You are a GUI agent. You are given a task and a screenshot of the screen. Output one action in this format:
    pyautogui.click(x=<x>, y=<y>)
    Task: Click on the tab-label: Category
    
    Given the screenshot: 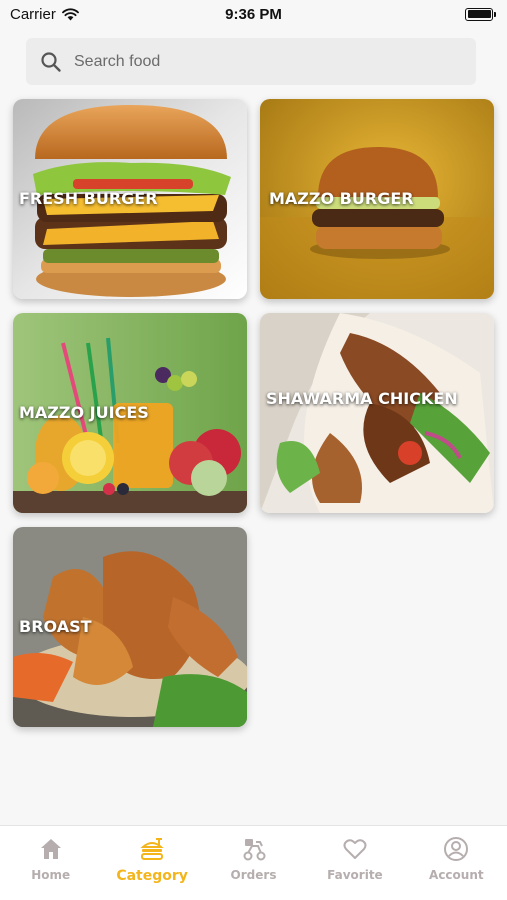 What is the action you would take?
    pyautogui.click(x=152, y=876)
    